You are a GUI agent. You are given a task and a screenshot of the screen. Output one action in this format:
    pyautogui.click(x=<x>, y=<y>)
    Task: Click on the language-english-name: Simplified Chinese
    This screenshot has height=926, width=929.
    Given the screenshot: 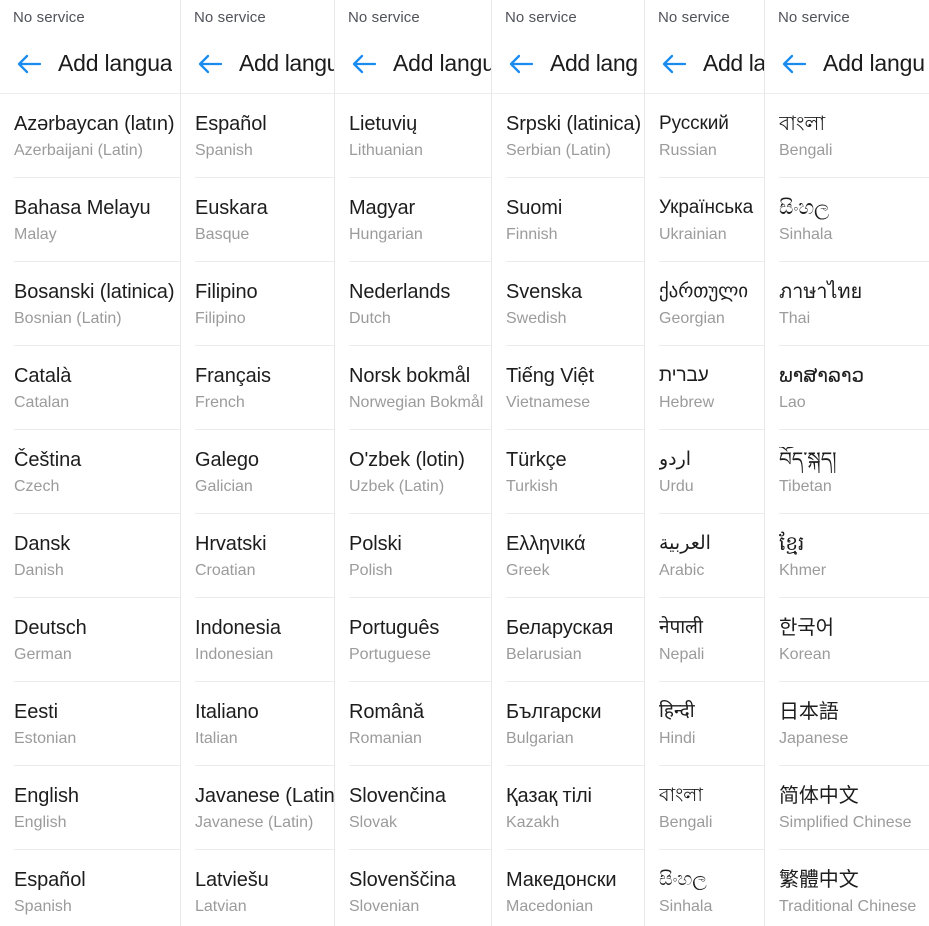 What is the action you would take?
    pyautogui.click(x=845, y=822)
    